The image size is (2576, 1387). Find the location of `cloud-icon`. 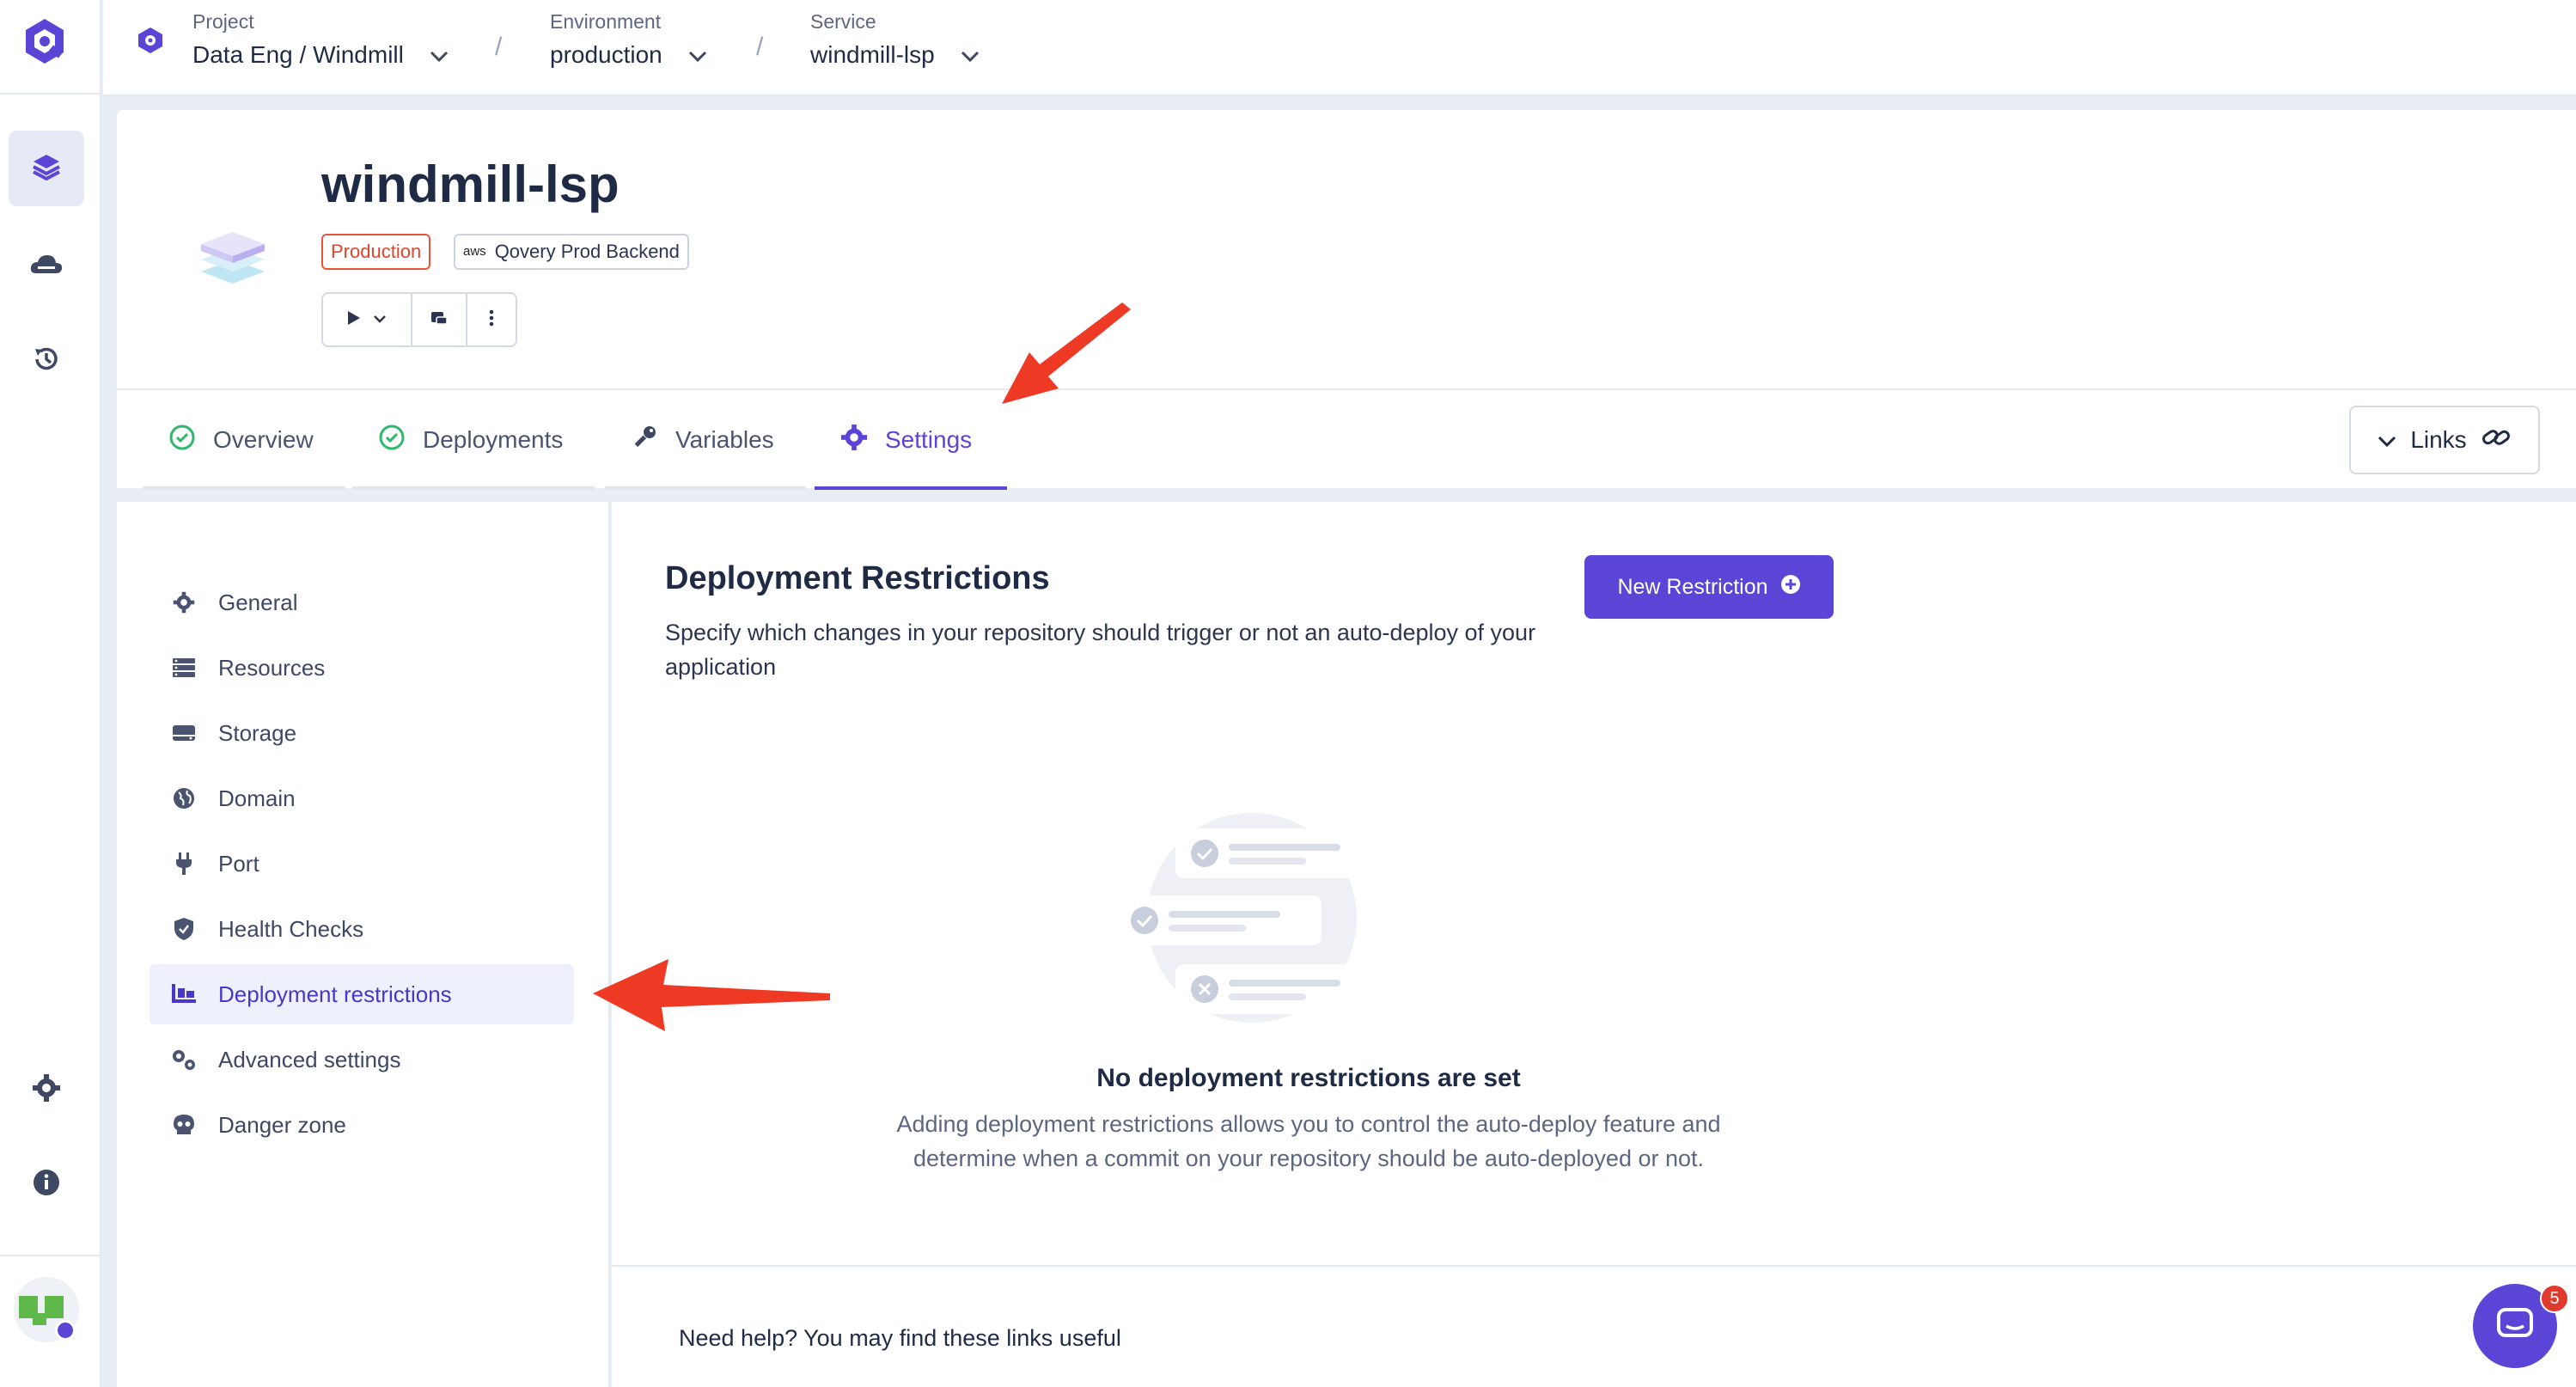

cloud-icon is located at coordinates (46, 267).